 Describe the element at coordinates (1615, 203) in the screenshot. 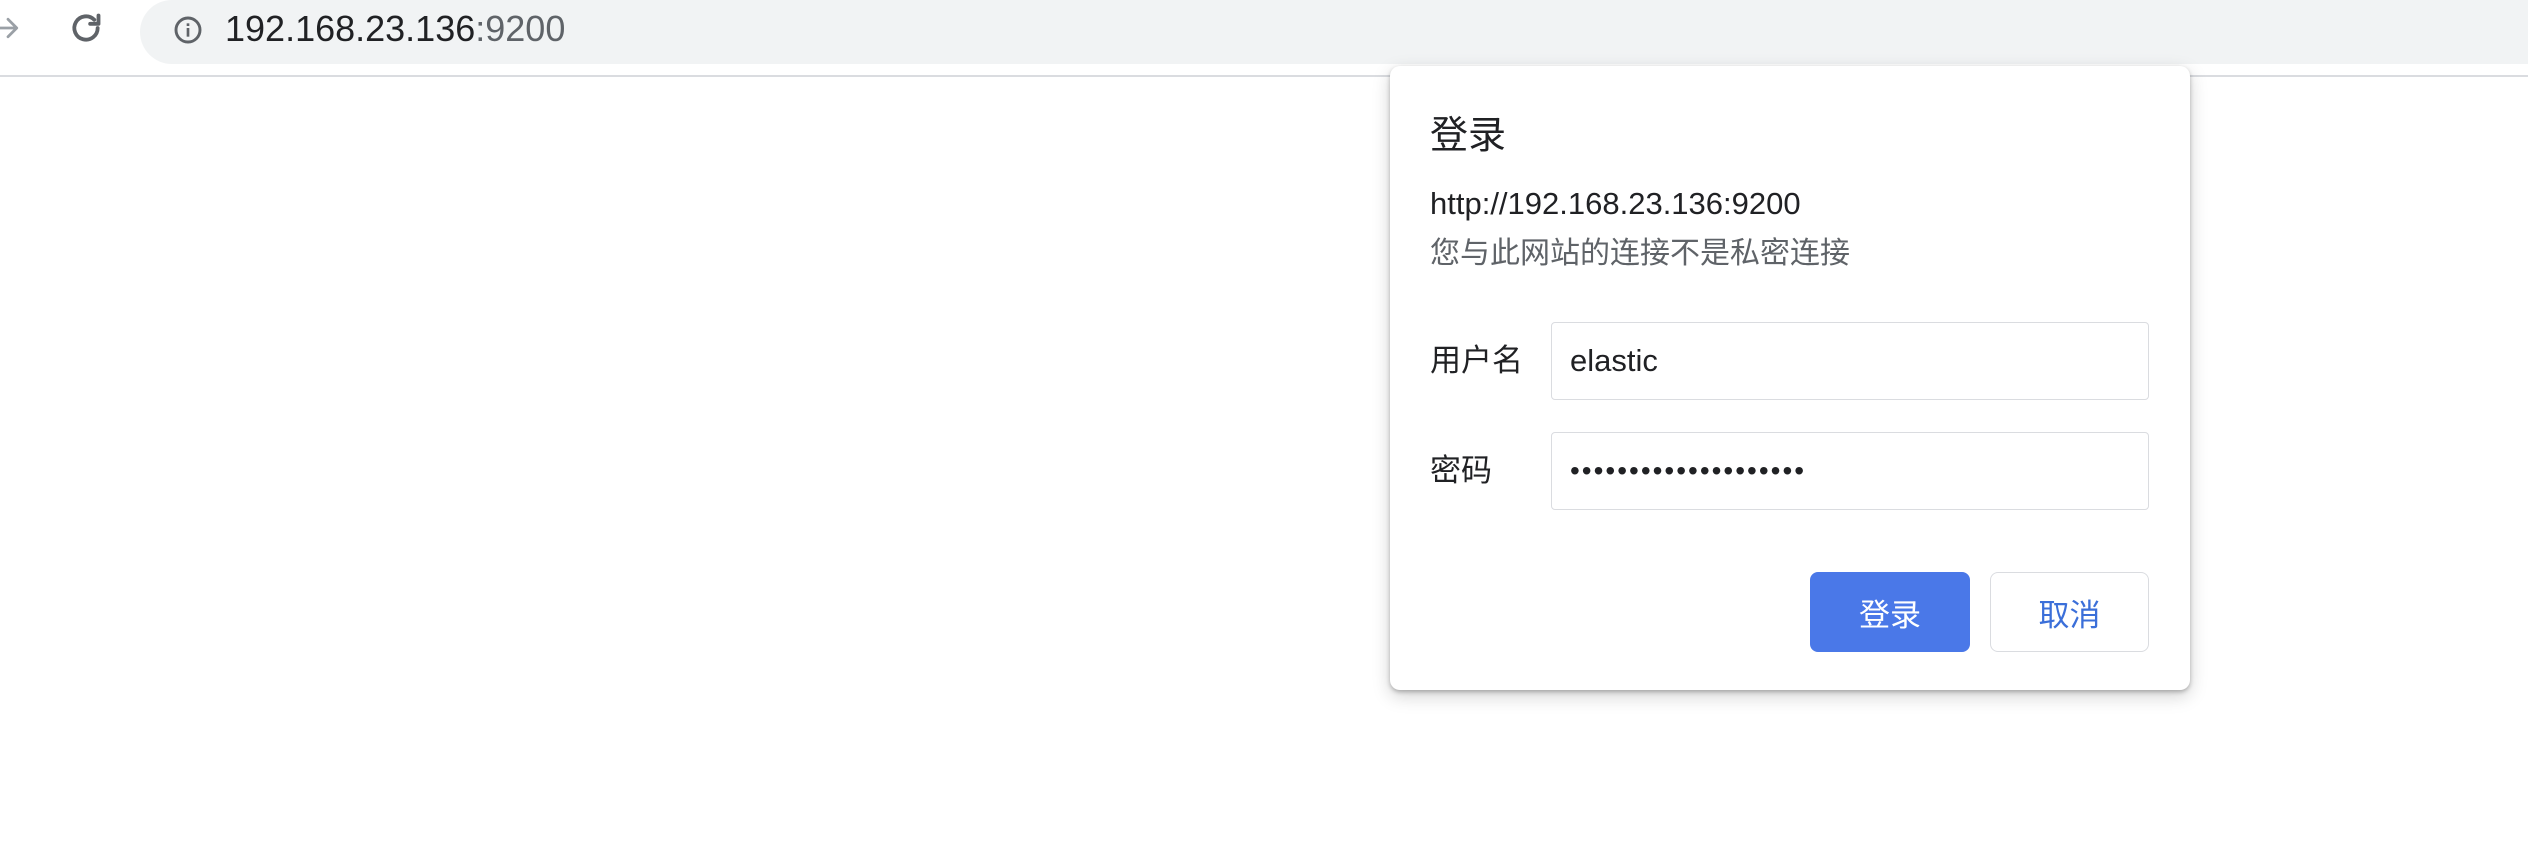

I see `dialog-url: http://192.168.23.136:9200` at that location.